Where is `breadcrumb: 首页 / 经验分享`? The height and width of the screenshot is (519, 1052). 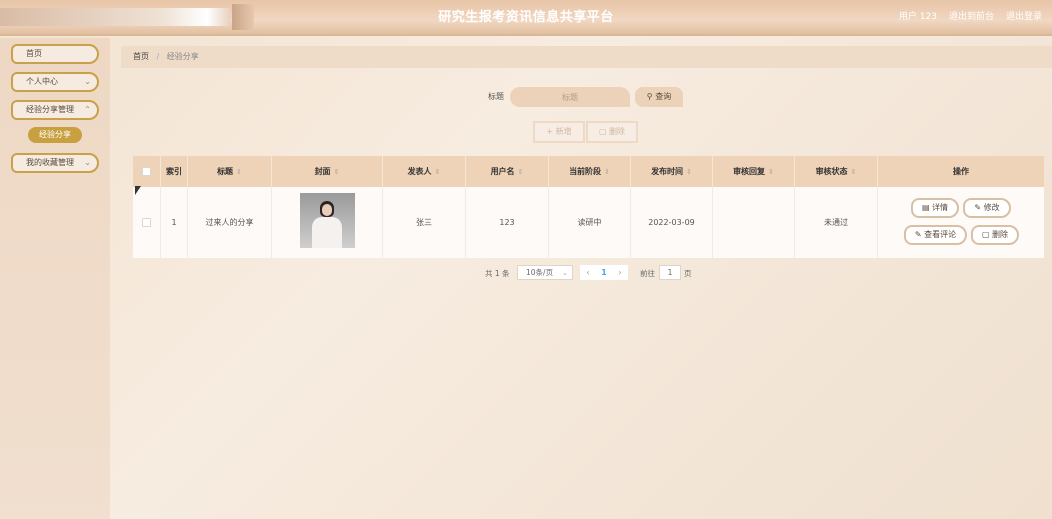
breadcrumb: 首页 / 经验分享 is located at coordinates (586, 57).